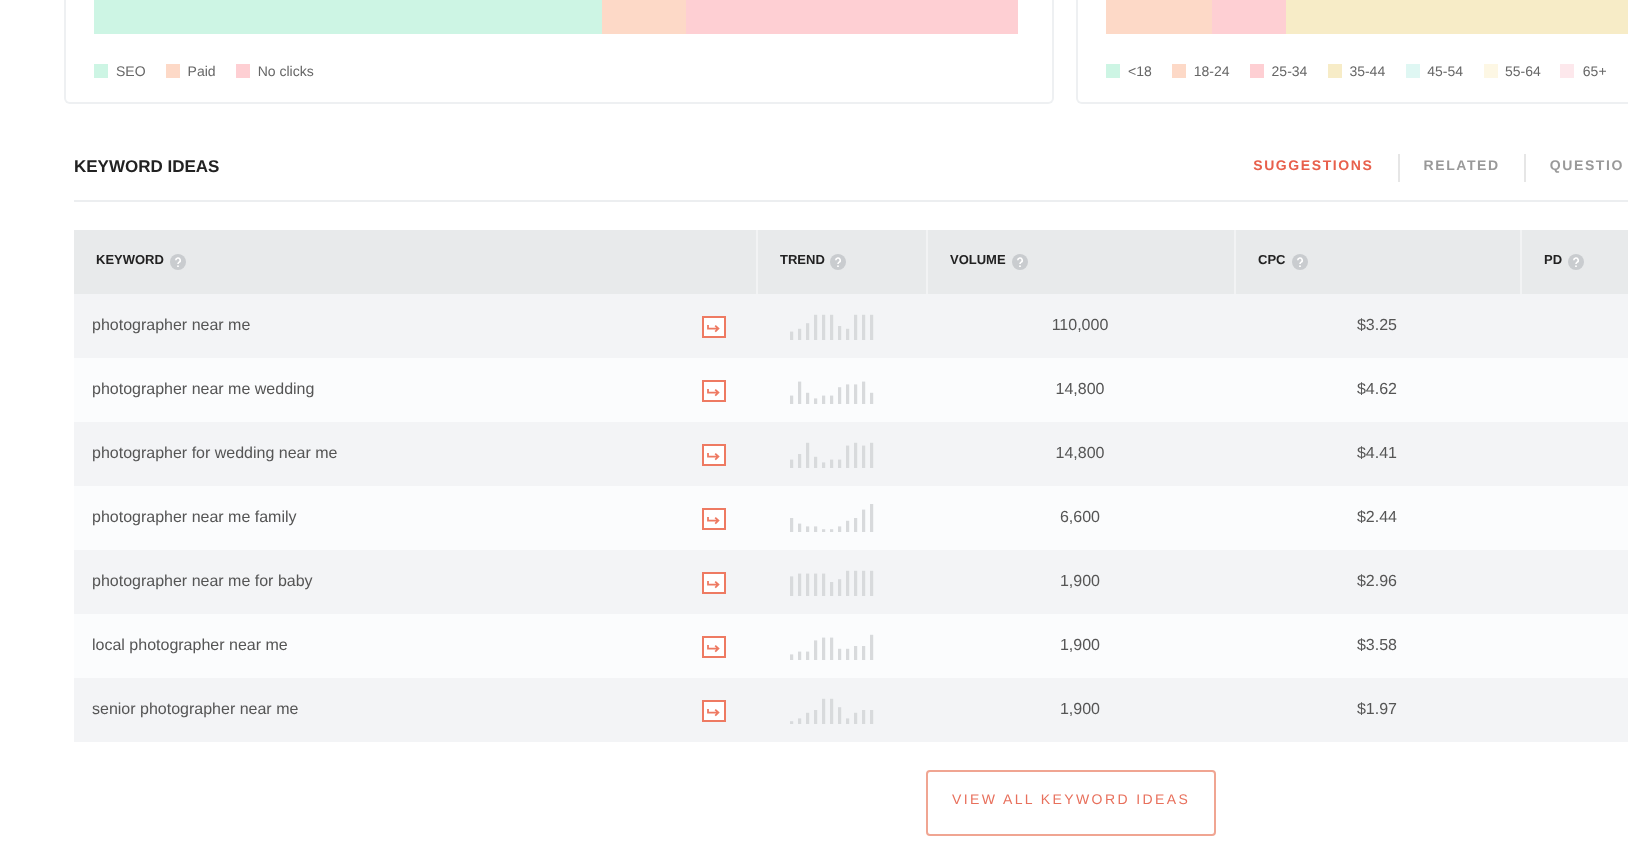 The height and width of the screenshot is (856, 1628). I want to click on keyword-link: photographer for wedding near me, so click(215, 454).